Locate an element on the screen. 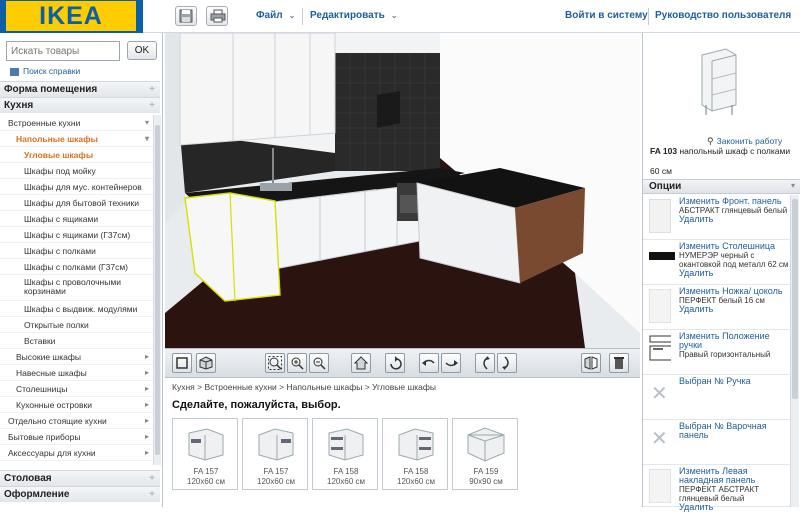  edit-menu: Редактировать ⌄ is located at coordinates (353, 15).